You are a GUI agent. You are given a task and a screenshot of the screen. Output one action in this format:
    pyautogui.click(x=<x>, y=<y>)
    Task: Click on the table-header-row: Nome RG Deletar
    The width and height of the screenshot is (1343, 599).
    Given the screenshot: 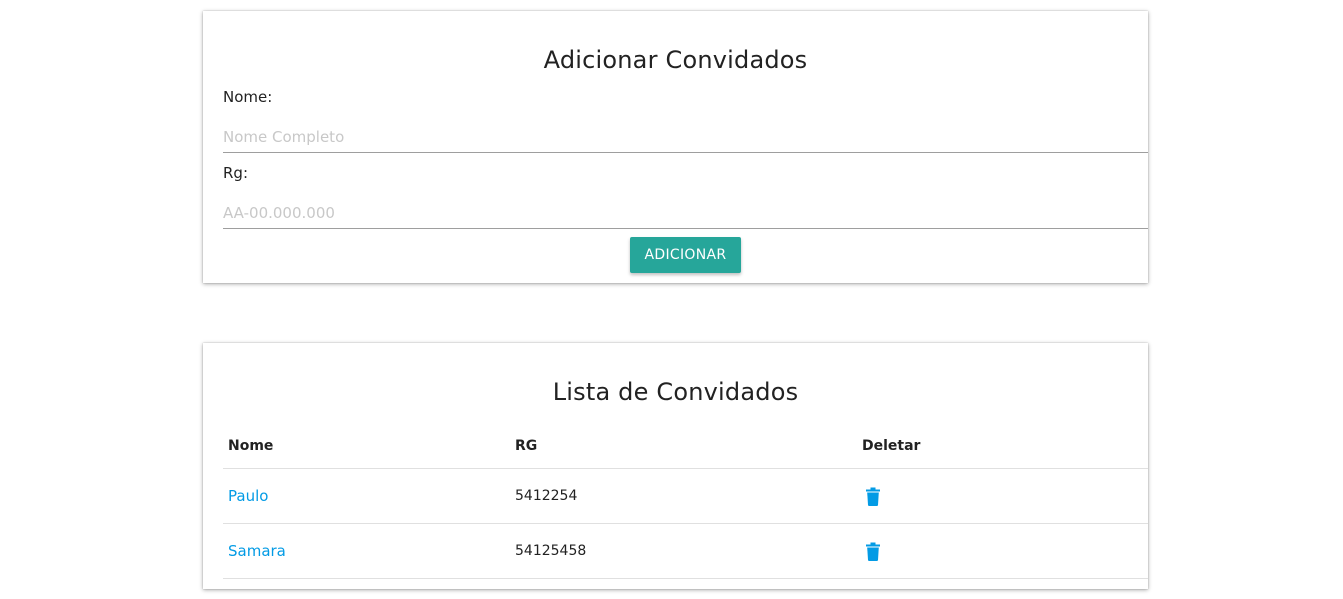 What is the action you would take?
    pyautogui.click(x=685, y=446)
    